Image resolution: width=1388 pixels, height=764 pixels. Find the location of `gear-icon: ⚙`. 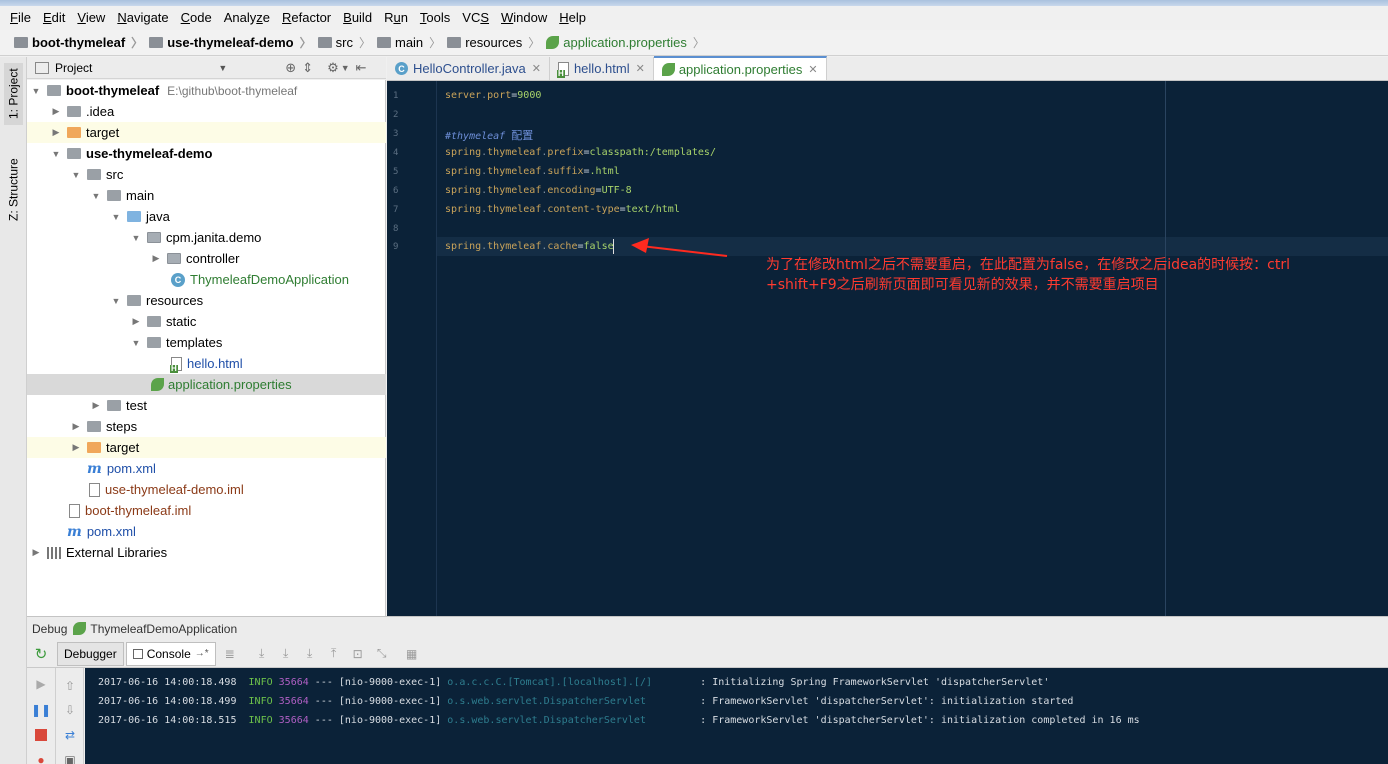

gear-icon: ⚙ is located at coordinates (333, 68).